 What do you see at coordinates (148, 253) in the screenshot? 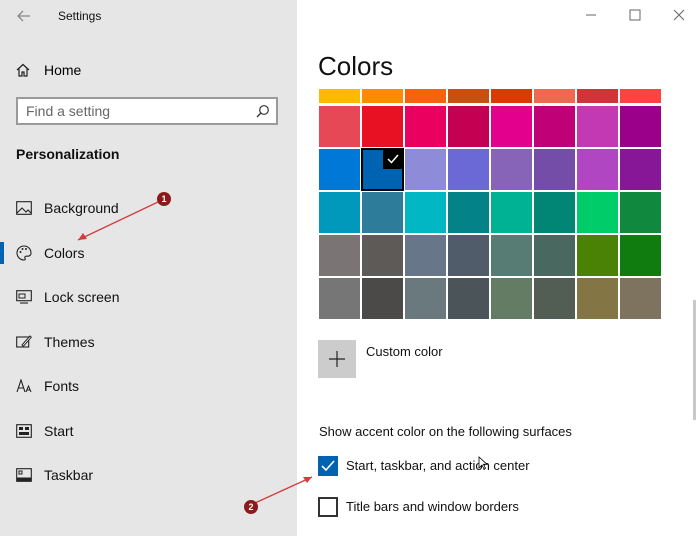
I see `sidebar-item-colors: Colors` at bounding box center [148, 253].